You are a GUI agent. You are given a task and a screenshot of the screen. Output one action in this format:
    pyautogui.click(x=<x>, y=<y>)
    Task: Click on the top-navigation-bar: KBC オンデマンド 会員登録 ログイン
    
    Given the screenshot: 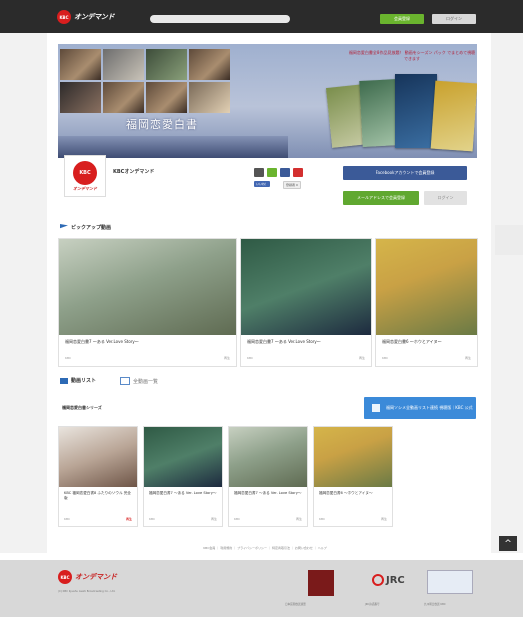 What is the action you would take?
    pyautogui.click(x=261, y=16)
    